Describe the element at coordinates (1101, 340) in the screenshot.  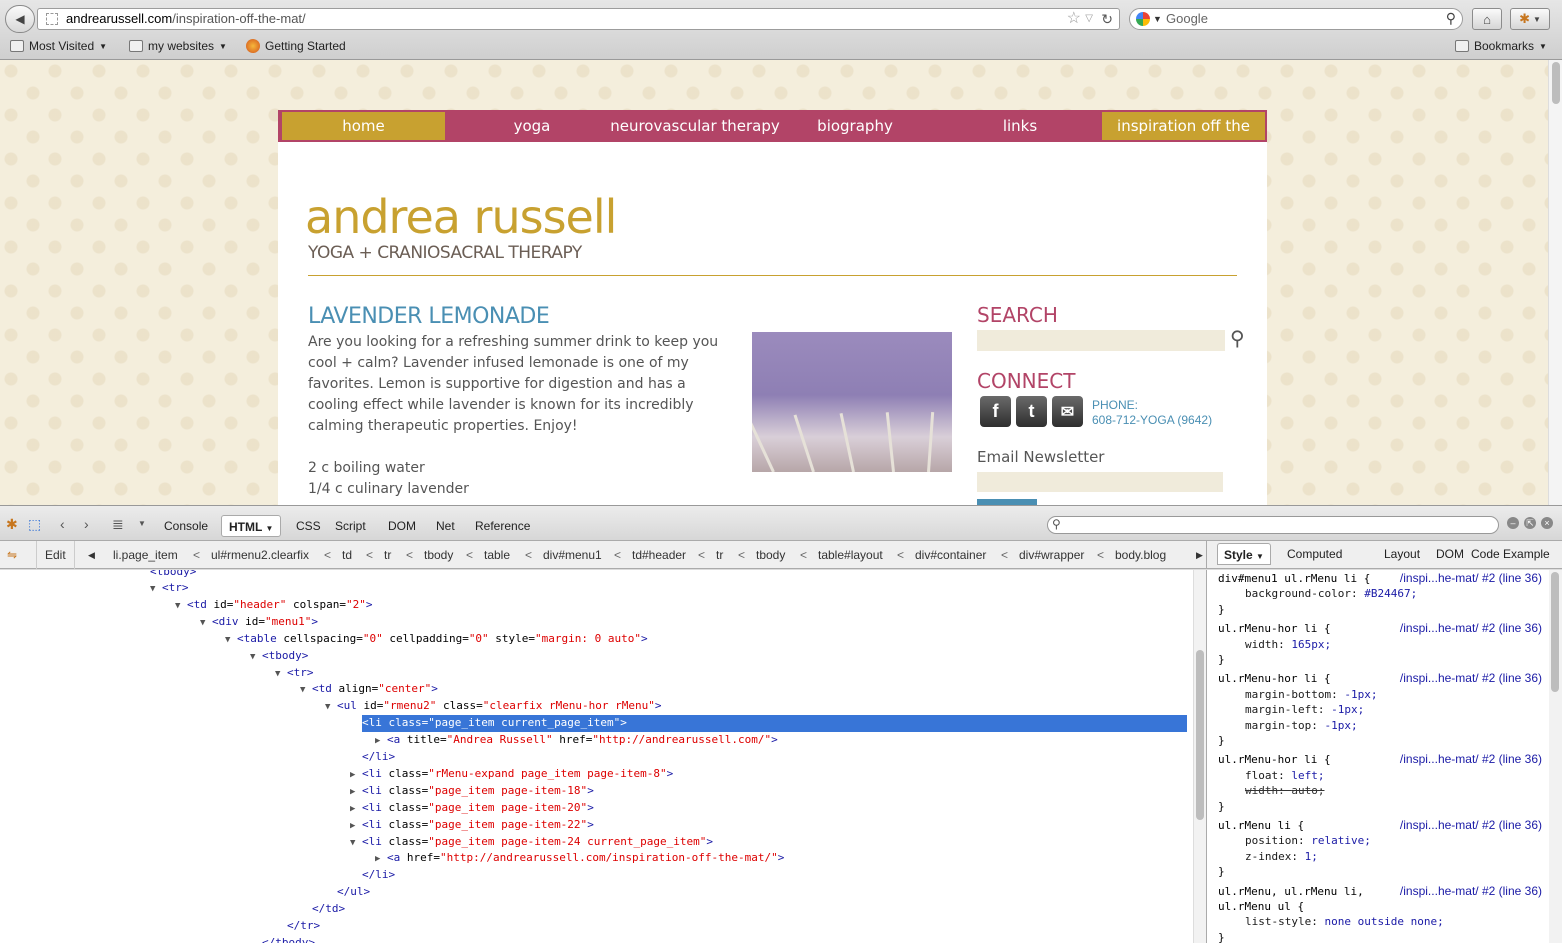
I see `sidebar-search-input` at that location.